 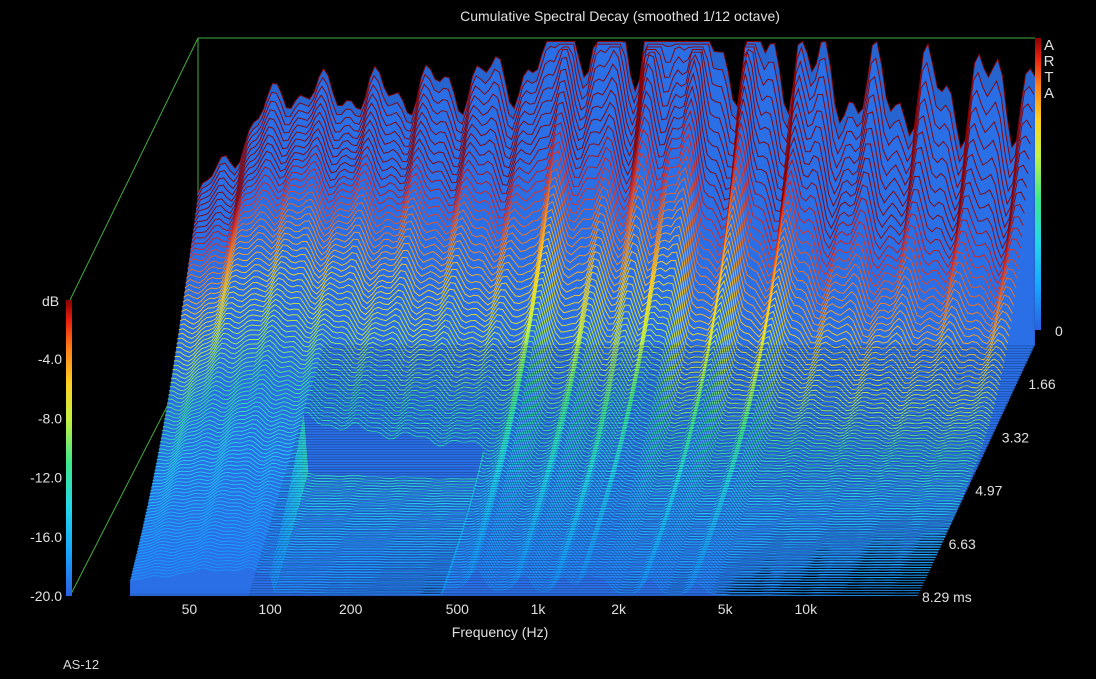 What do you see at coordinates (500, 609) in the screenshot?
I see `x-axis-ticks: 50 100 200 500 1k 2k 5k 10k` at bounding box center [500, 609].